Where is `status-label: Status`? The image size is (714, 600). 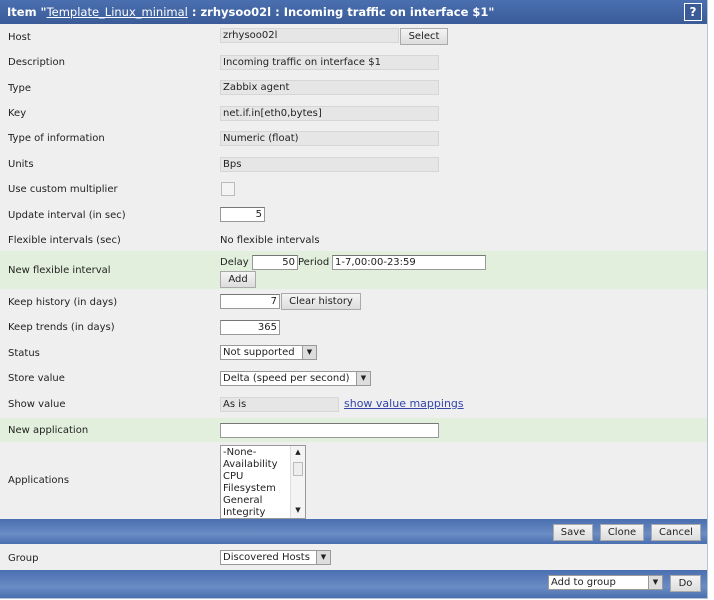 status-label: Status is located at coordinates (24, 353).